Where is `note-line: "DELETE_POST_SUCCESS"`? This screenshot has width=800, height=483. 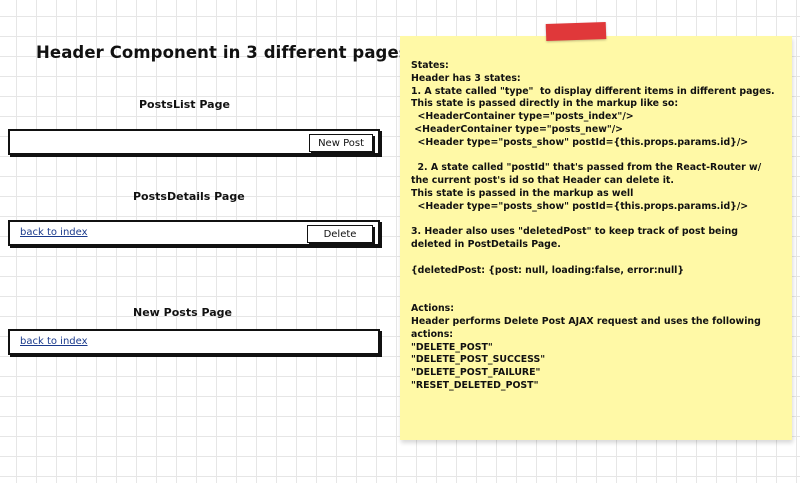
note-line: "DELETE_POST_SUCCESS" is located at coordinates (478, 360).